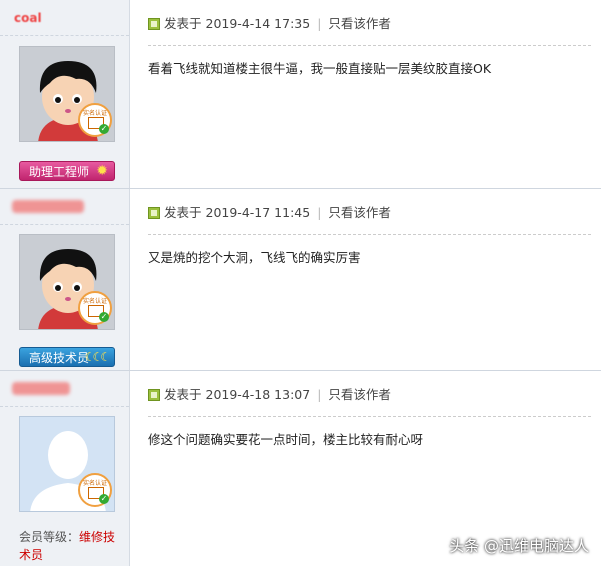  I want to click on member-level-label: 会员等级：, so click(49, 537).